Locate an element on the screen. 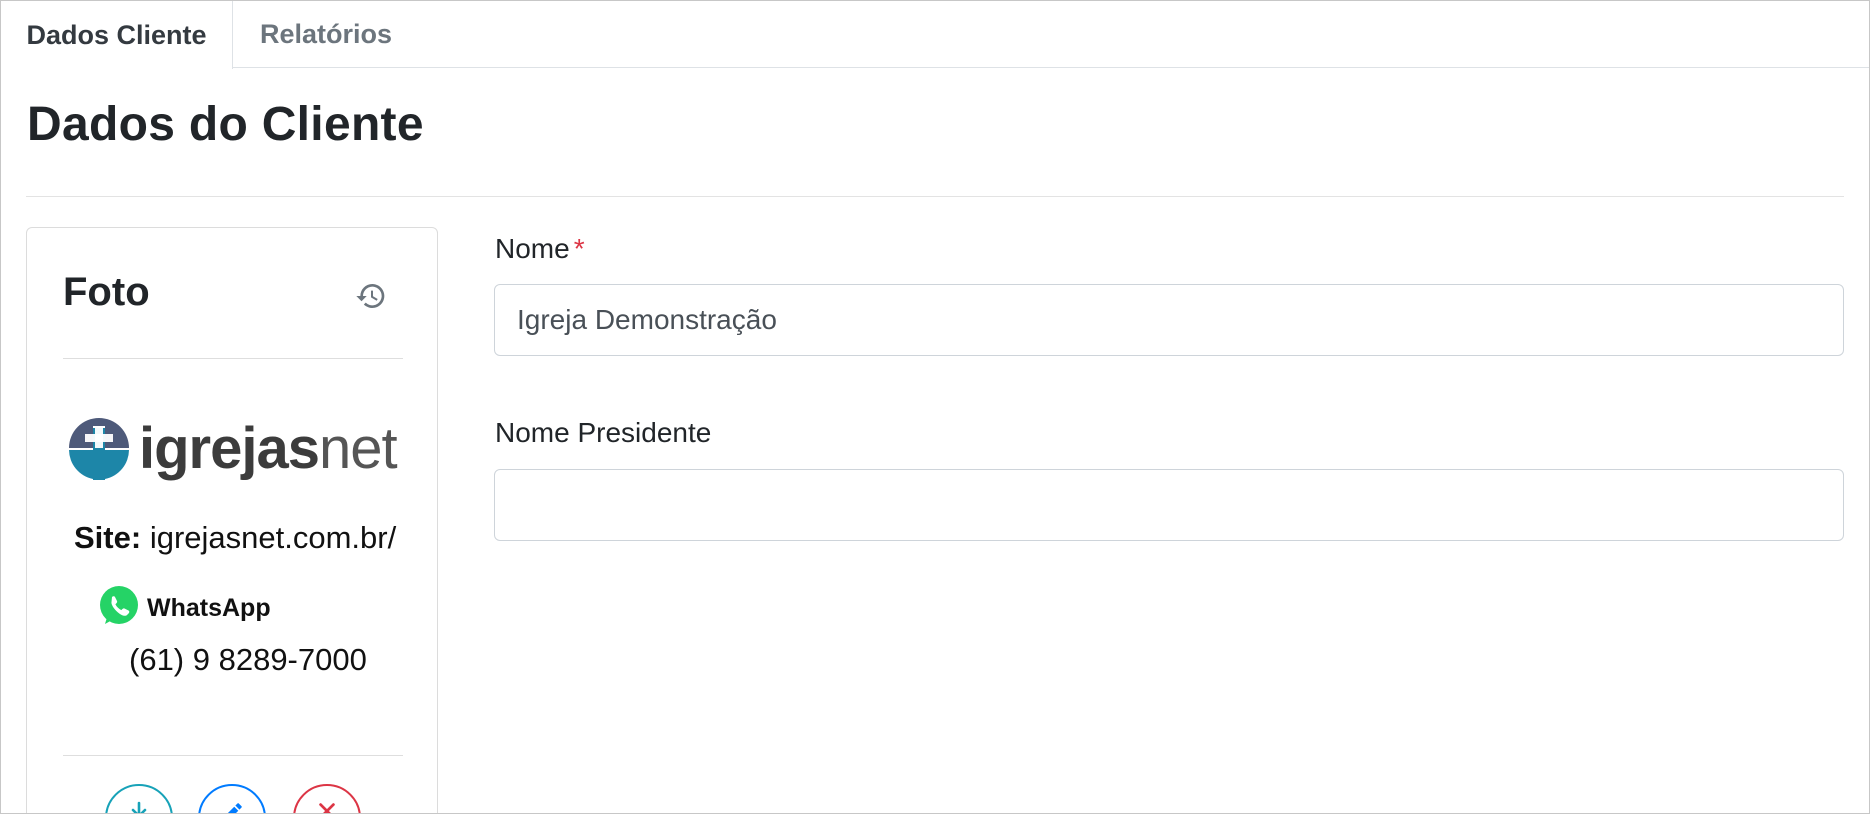 The height and width of the screenshot is (814, 1870). history-icon is located at coordinates (370, 296).